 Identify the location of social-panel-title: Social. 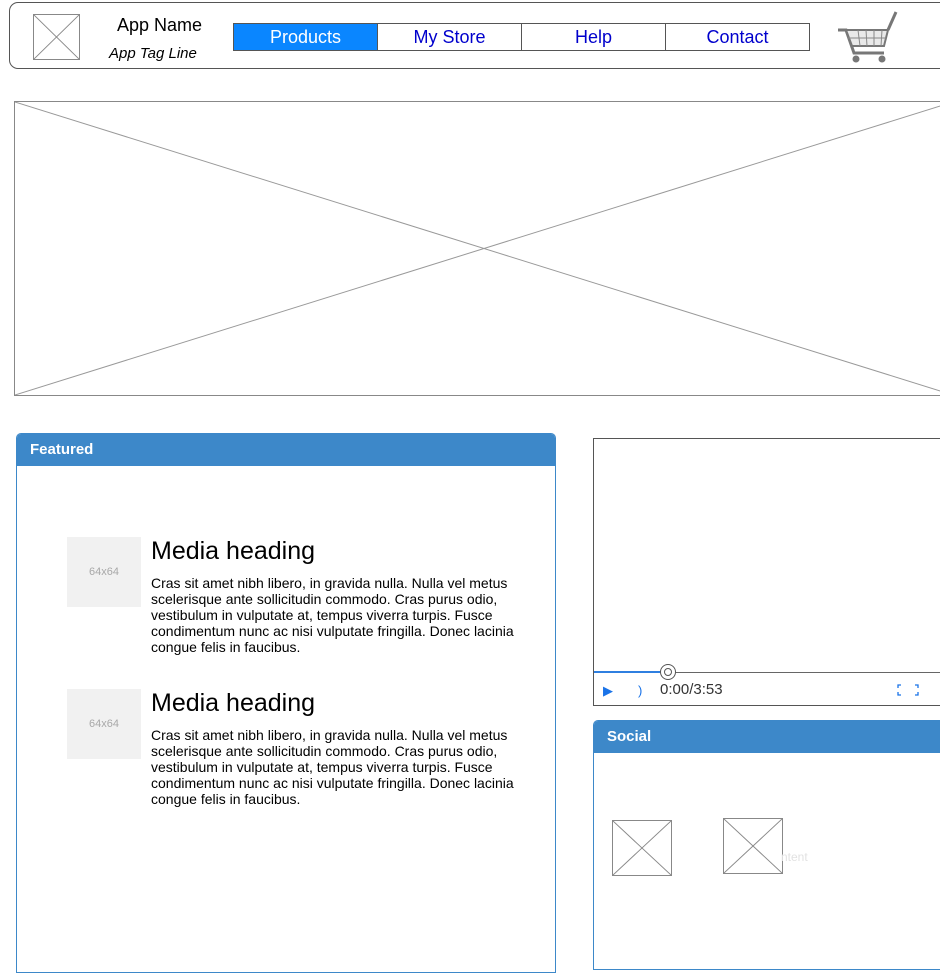
(767, 737).